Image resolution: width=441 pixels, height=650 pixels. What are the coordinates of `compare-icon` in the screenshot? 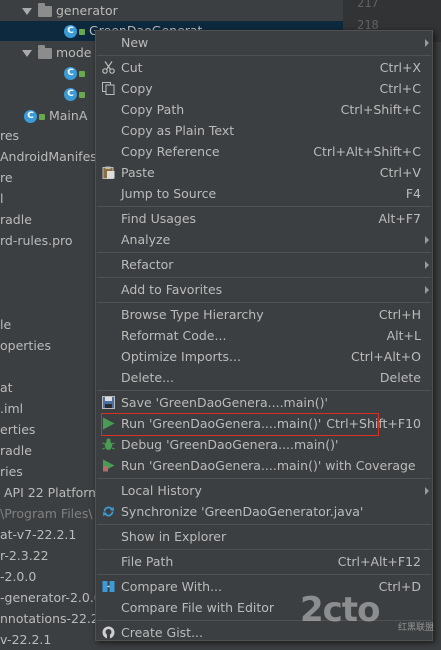 It's located at (108, 586).